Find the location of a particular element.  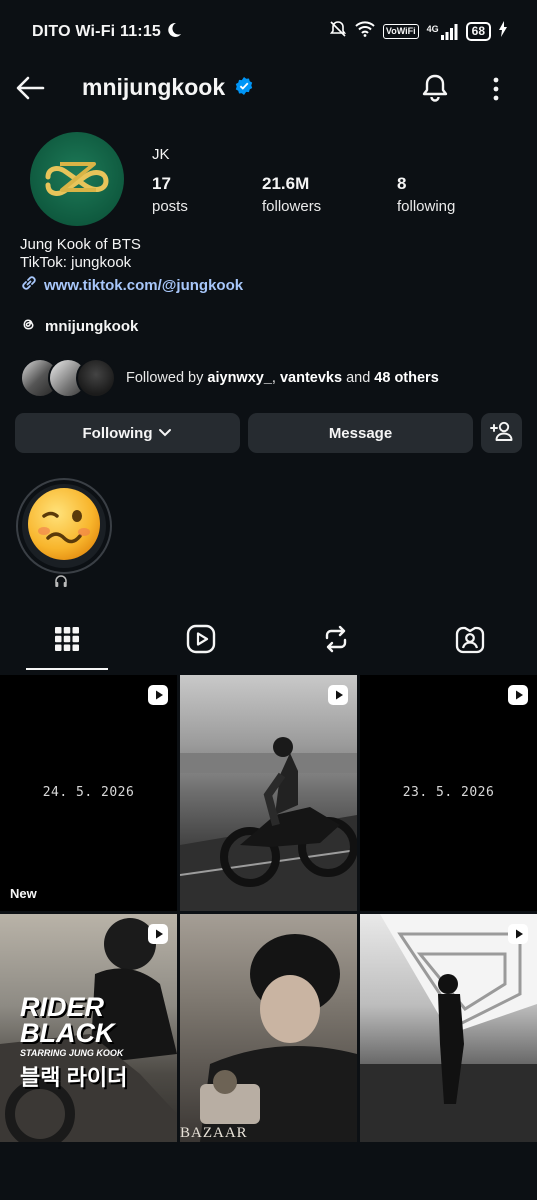

mutual-user: aiynwxy_ is located at coordinates (239, 378).